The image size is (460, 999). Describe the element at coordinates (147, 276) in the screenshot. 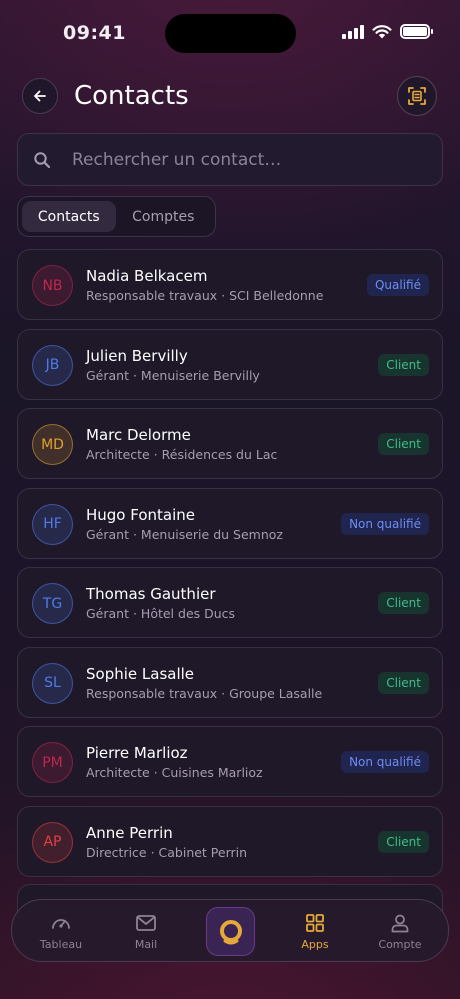

I see `contact-name: Nadia Belkacem` at that location.